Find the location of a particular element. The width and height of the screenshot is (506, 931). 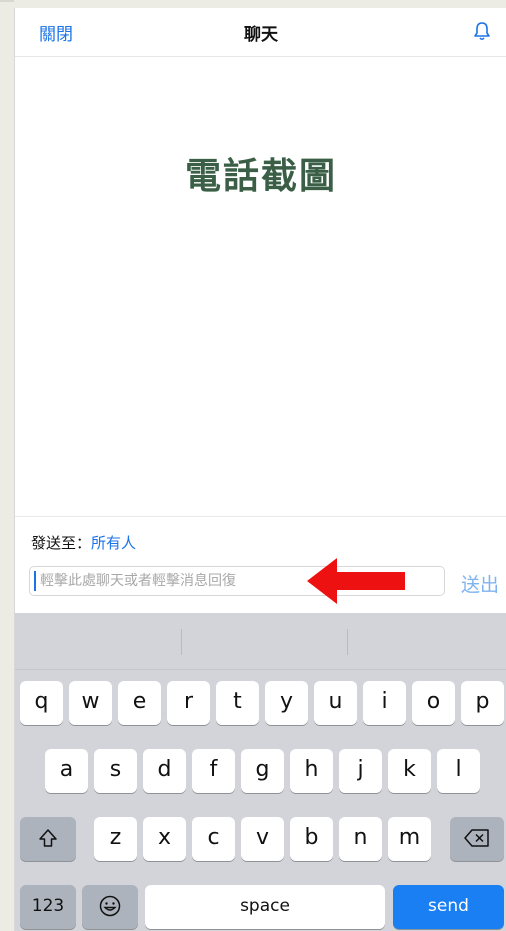

key-s: s is located at coordinates (115, 771).